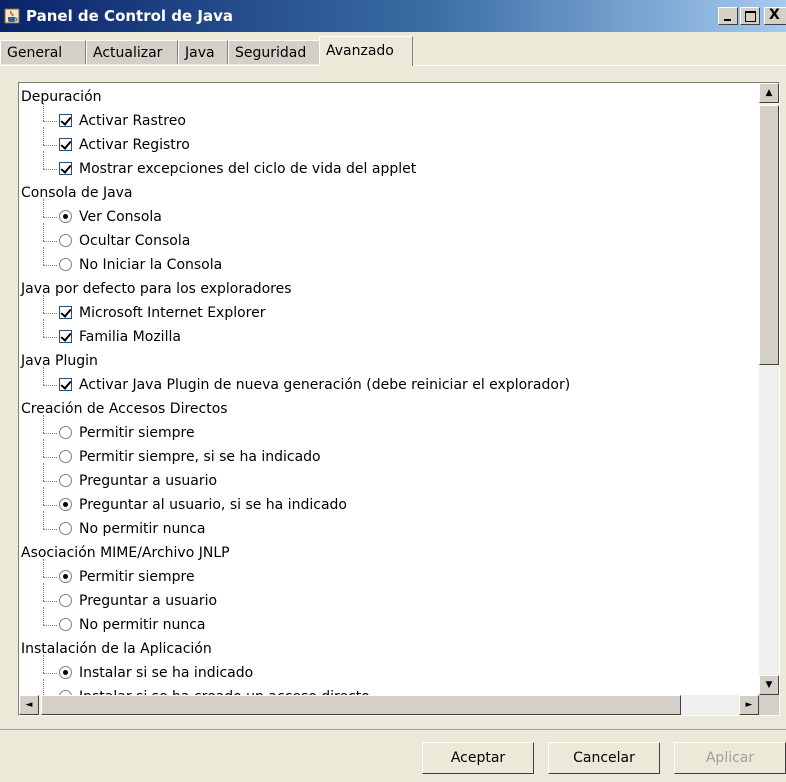  I want to click on window-title: Panel de Control de Java, so click(130, 16).